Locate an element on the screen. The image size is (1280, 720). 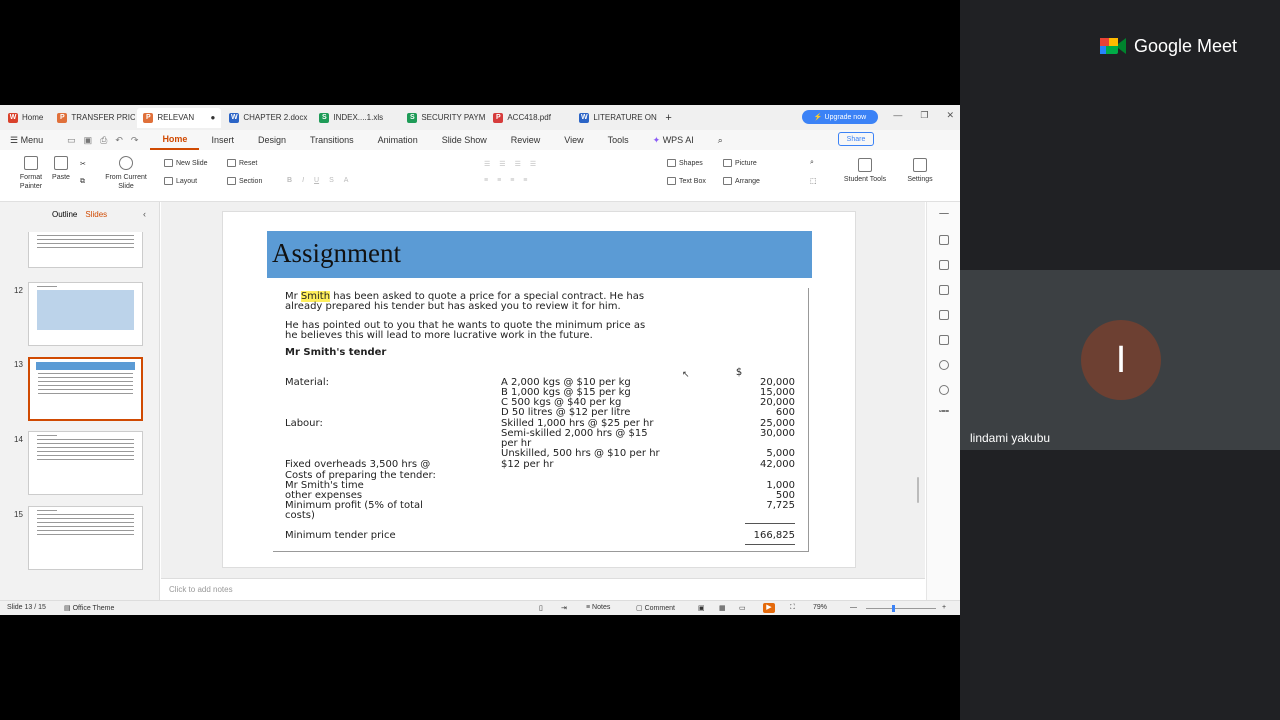
notes-button: ≡ Notes is located at coordinates (598, 607).